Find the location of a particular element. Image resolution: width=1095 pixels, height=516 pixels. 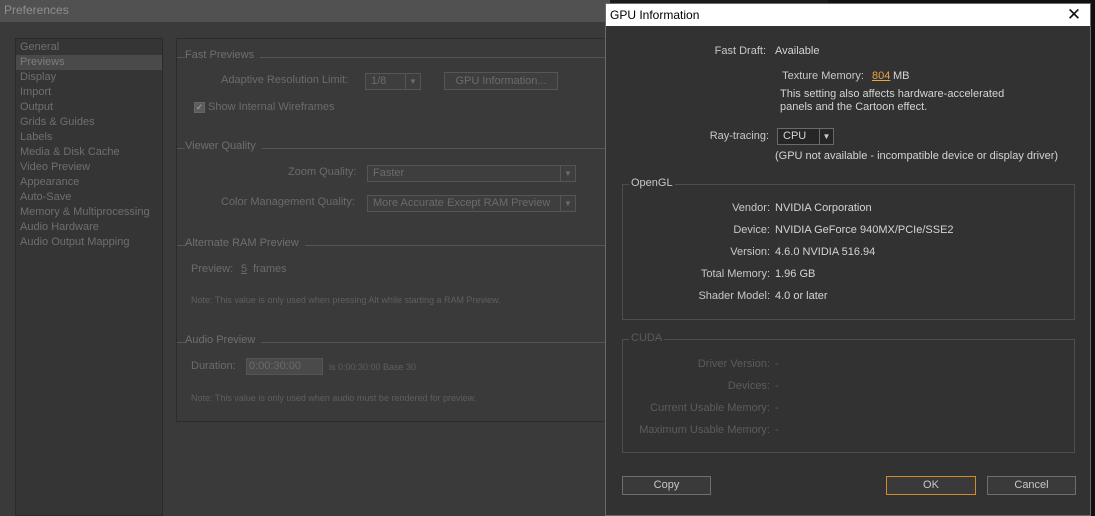

color-management-value: More Accurate Except RAM Preview is located at coordinates (462, 203).